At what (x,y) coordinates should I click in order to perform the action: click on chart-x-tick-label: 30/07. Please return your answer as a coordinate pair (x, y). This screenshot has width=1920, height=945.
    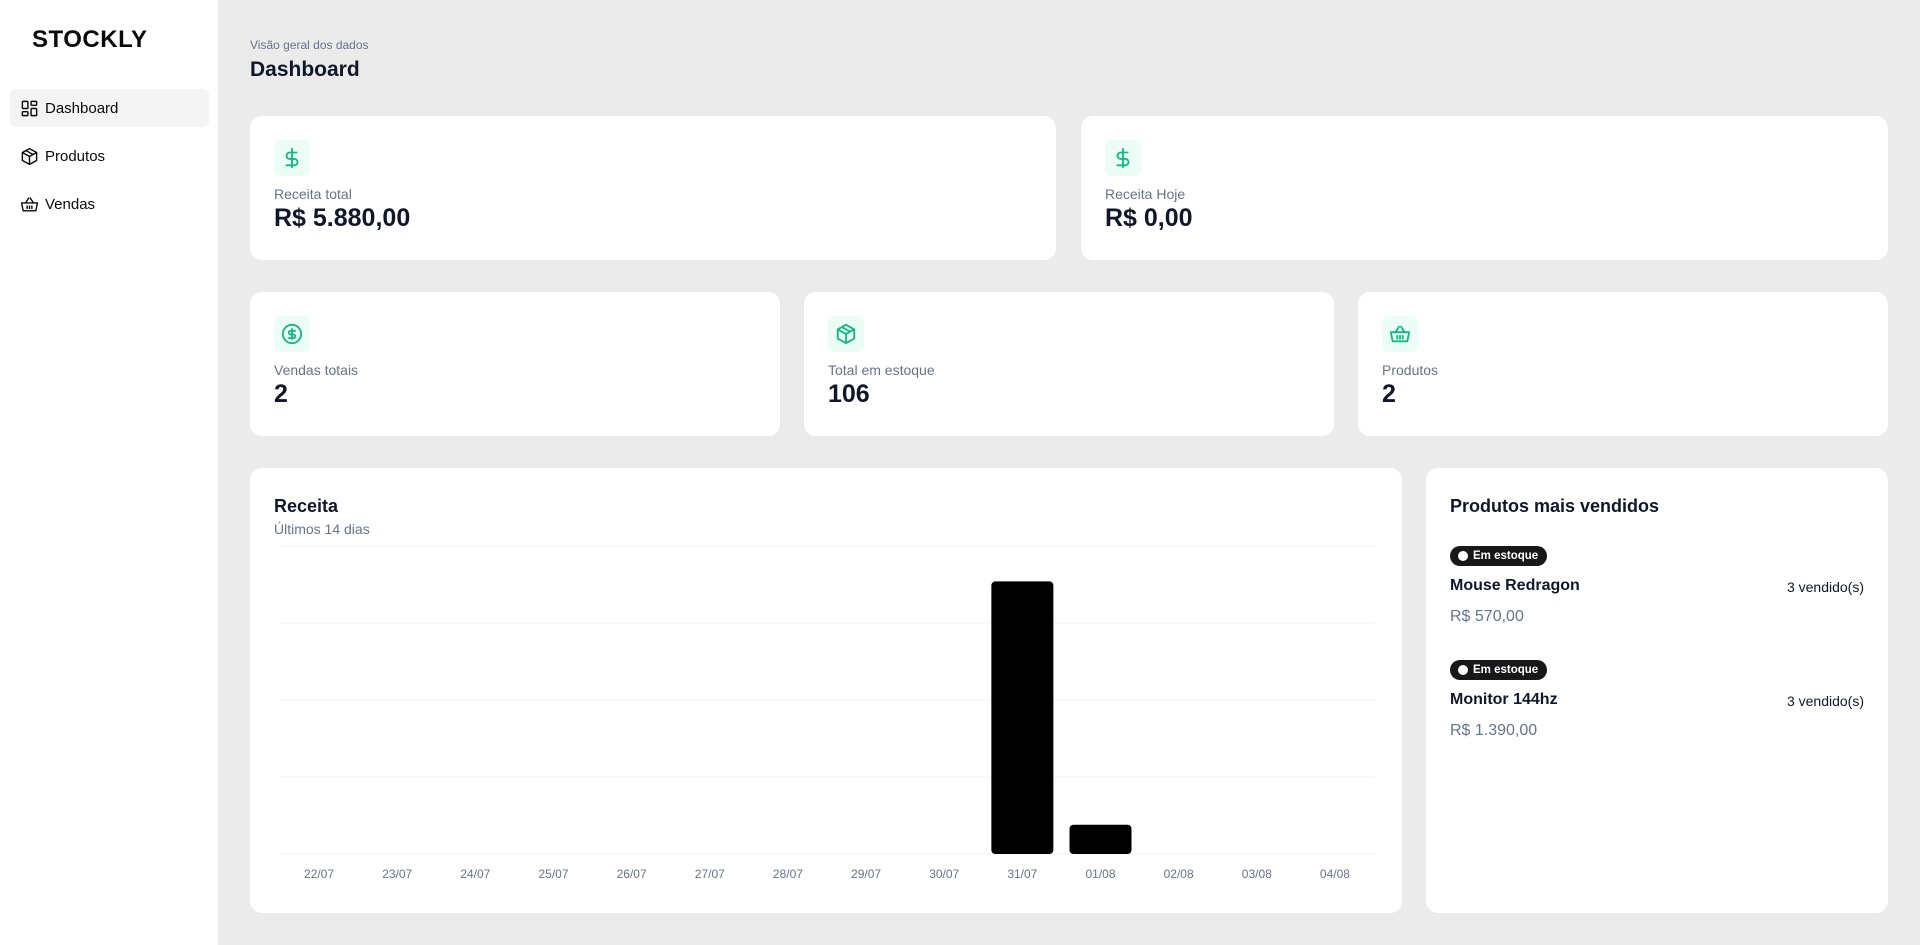
    Looking at the image, I should click on (944, 874).